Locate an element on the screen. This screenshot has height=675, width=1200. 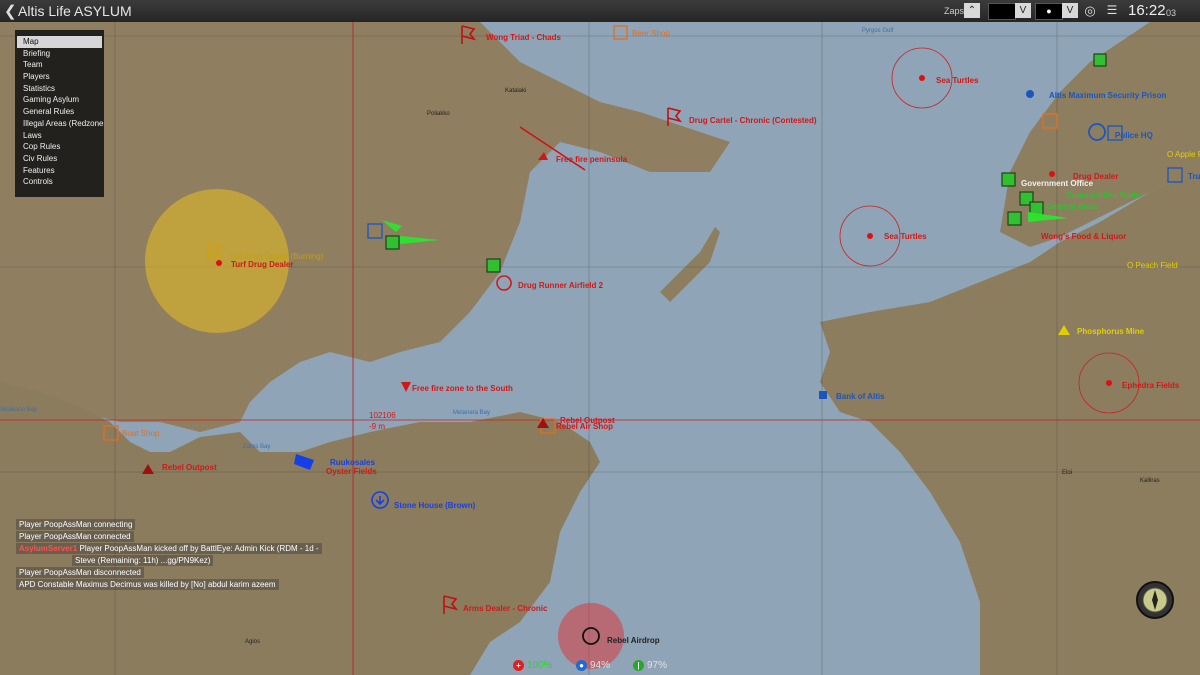
prison-icon is located at coordinates (1030, 94).